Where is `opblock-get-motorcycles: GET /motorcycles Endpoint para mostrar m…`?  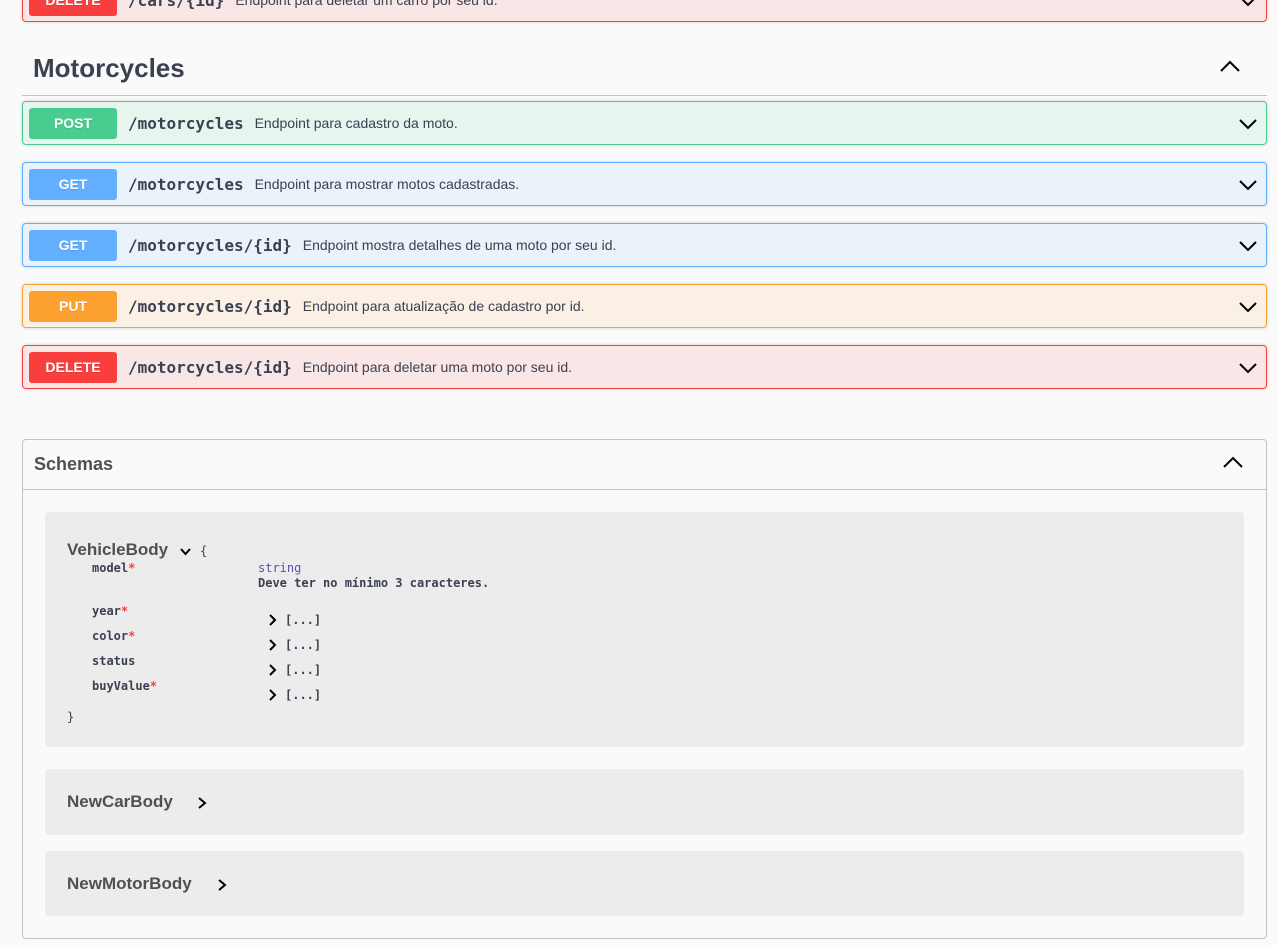
opblock-get-motorcycles: GET /motorcycles Endpoint para mostrar m… is located at coordinates (644, 184).